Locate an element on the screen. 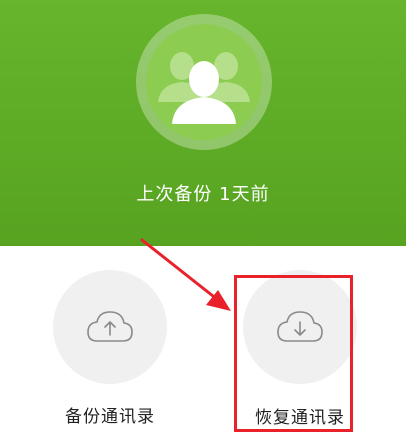 The width and height of the screenshot is (406, 436). contacts-avatar is located at coordinates (204, 82).